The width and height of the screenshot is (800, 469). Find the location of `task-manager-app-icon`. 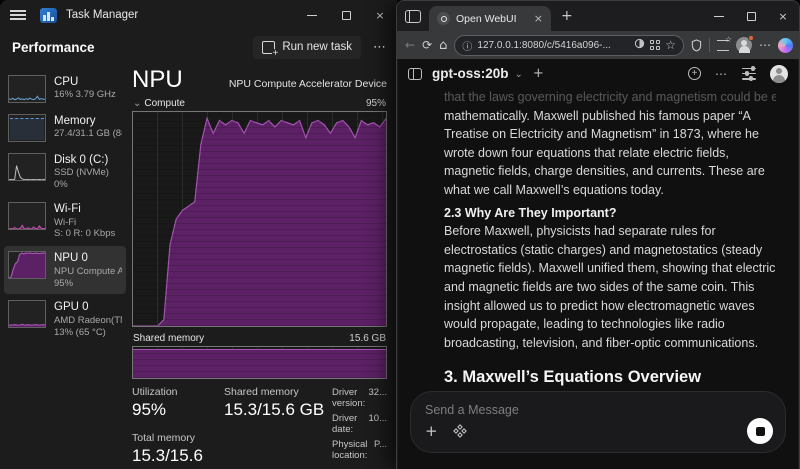

task-manager-app-icon is located at coordinates (48, 15).